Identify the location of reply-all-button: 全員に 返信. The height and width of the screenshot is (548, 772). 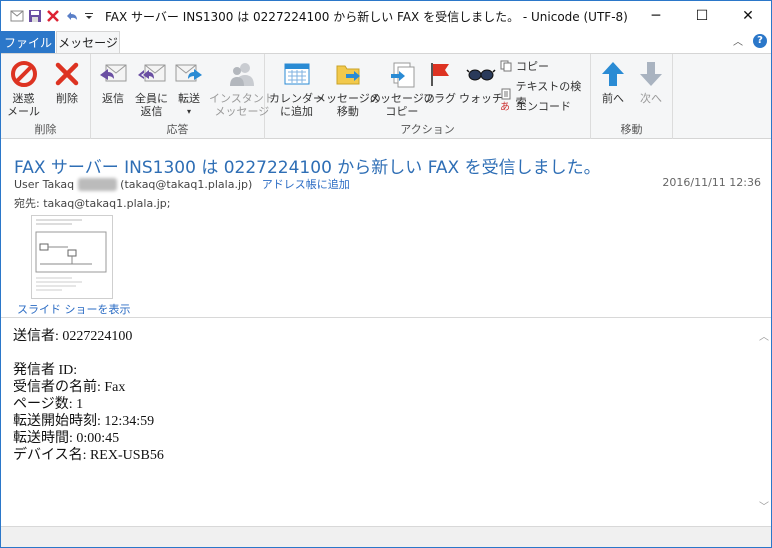
(151, 88).